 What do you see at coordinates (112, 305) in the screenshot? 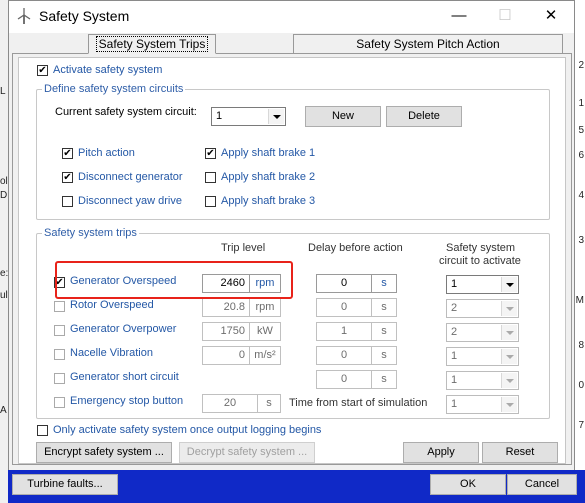
I see `rotor-overspeed-label: Rotor Overspeed` at bounding box center [112, 305].